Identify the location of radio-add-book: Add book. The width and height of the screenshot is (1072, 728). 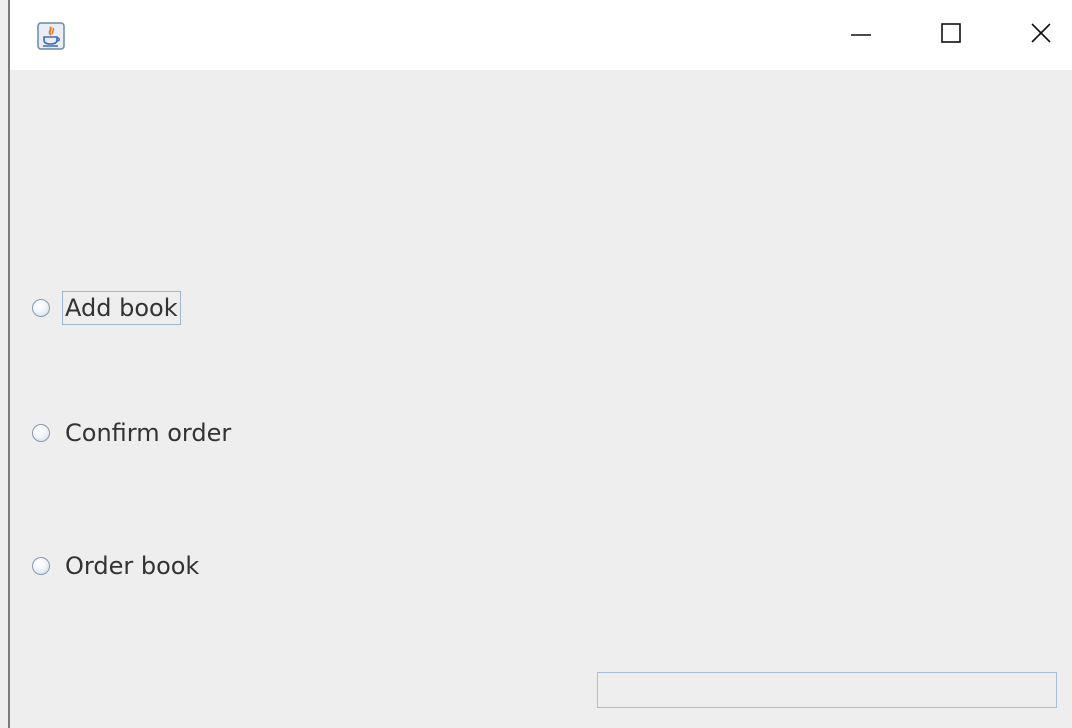
(106, 308).